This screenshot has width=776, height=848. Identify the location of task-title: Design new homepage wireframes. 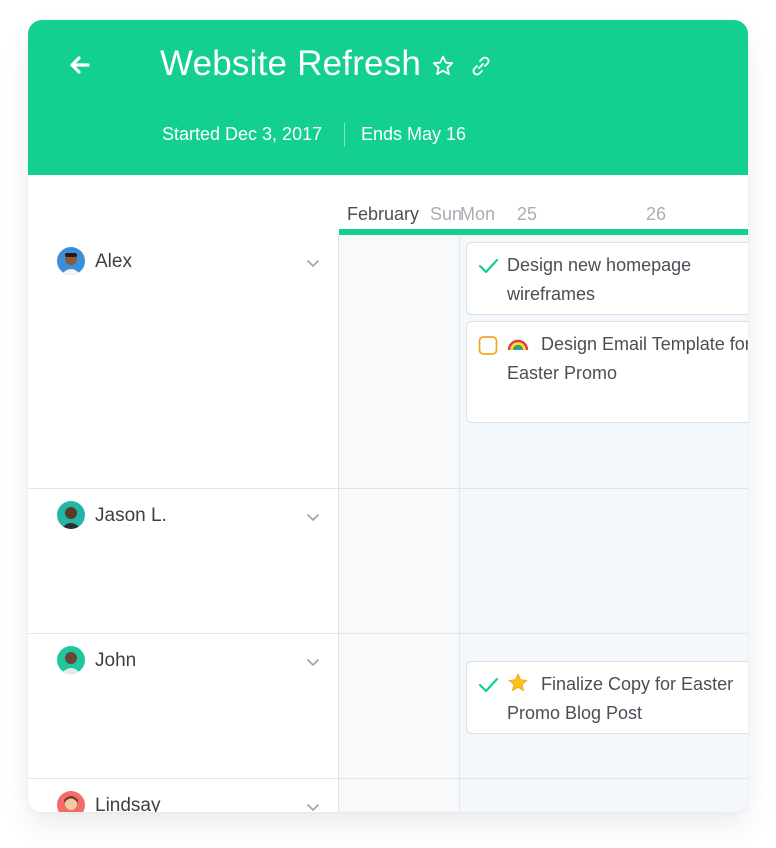
(599, 279).